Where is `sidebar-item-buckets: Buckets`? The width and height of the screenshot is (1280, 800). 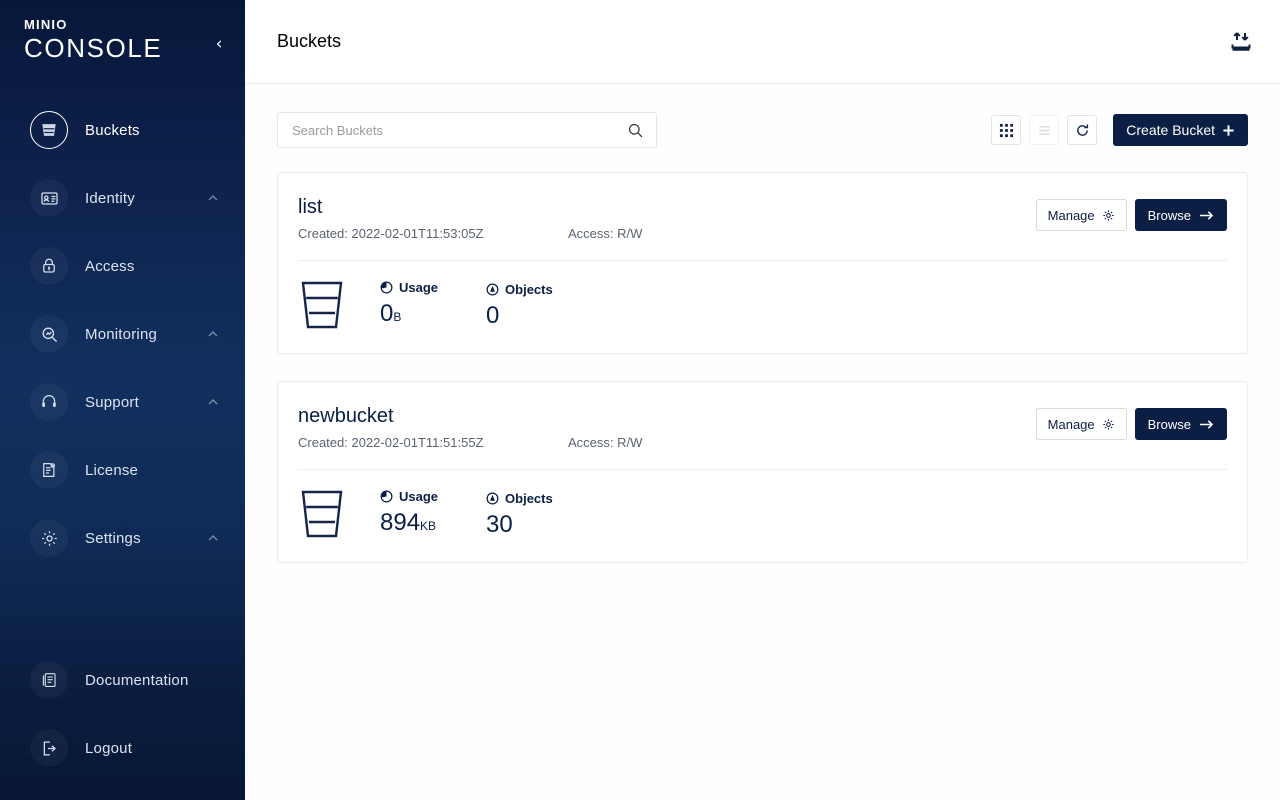
sidebar-item-buckets: Buckets is located at coordinates (122, 130).